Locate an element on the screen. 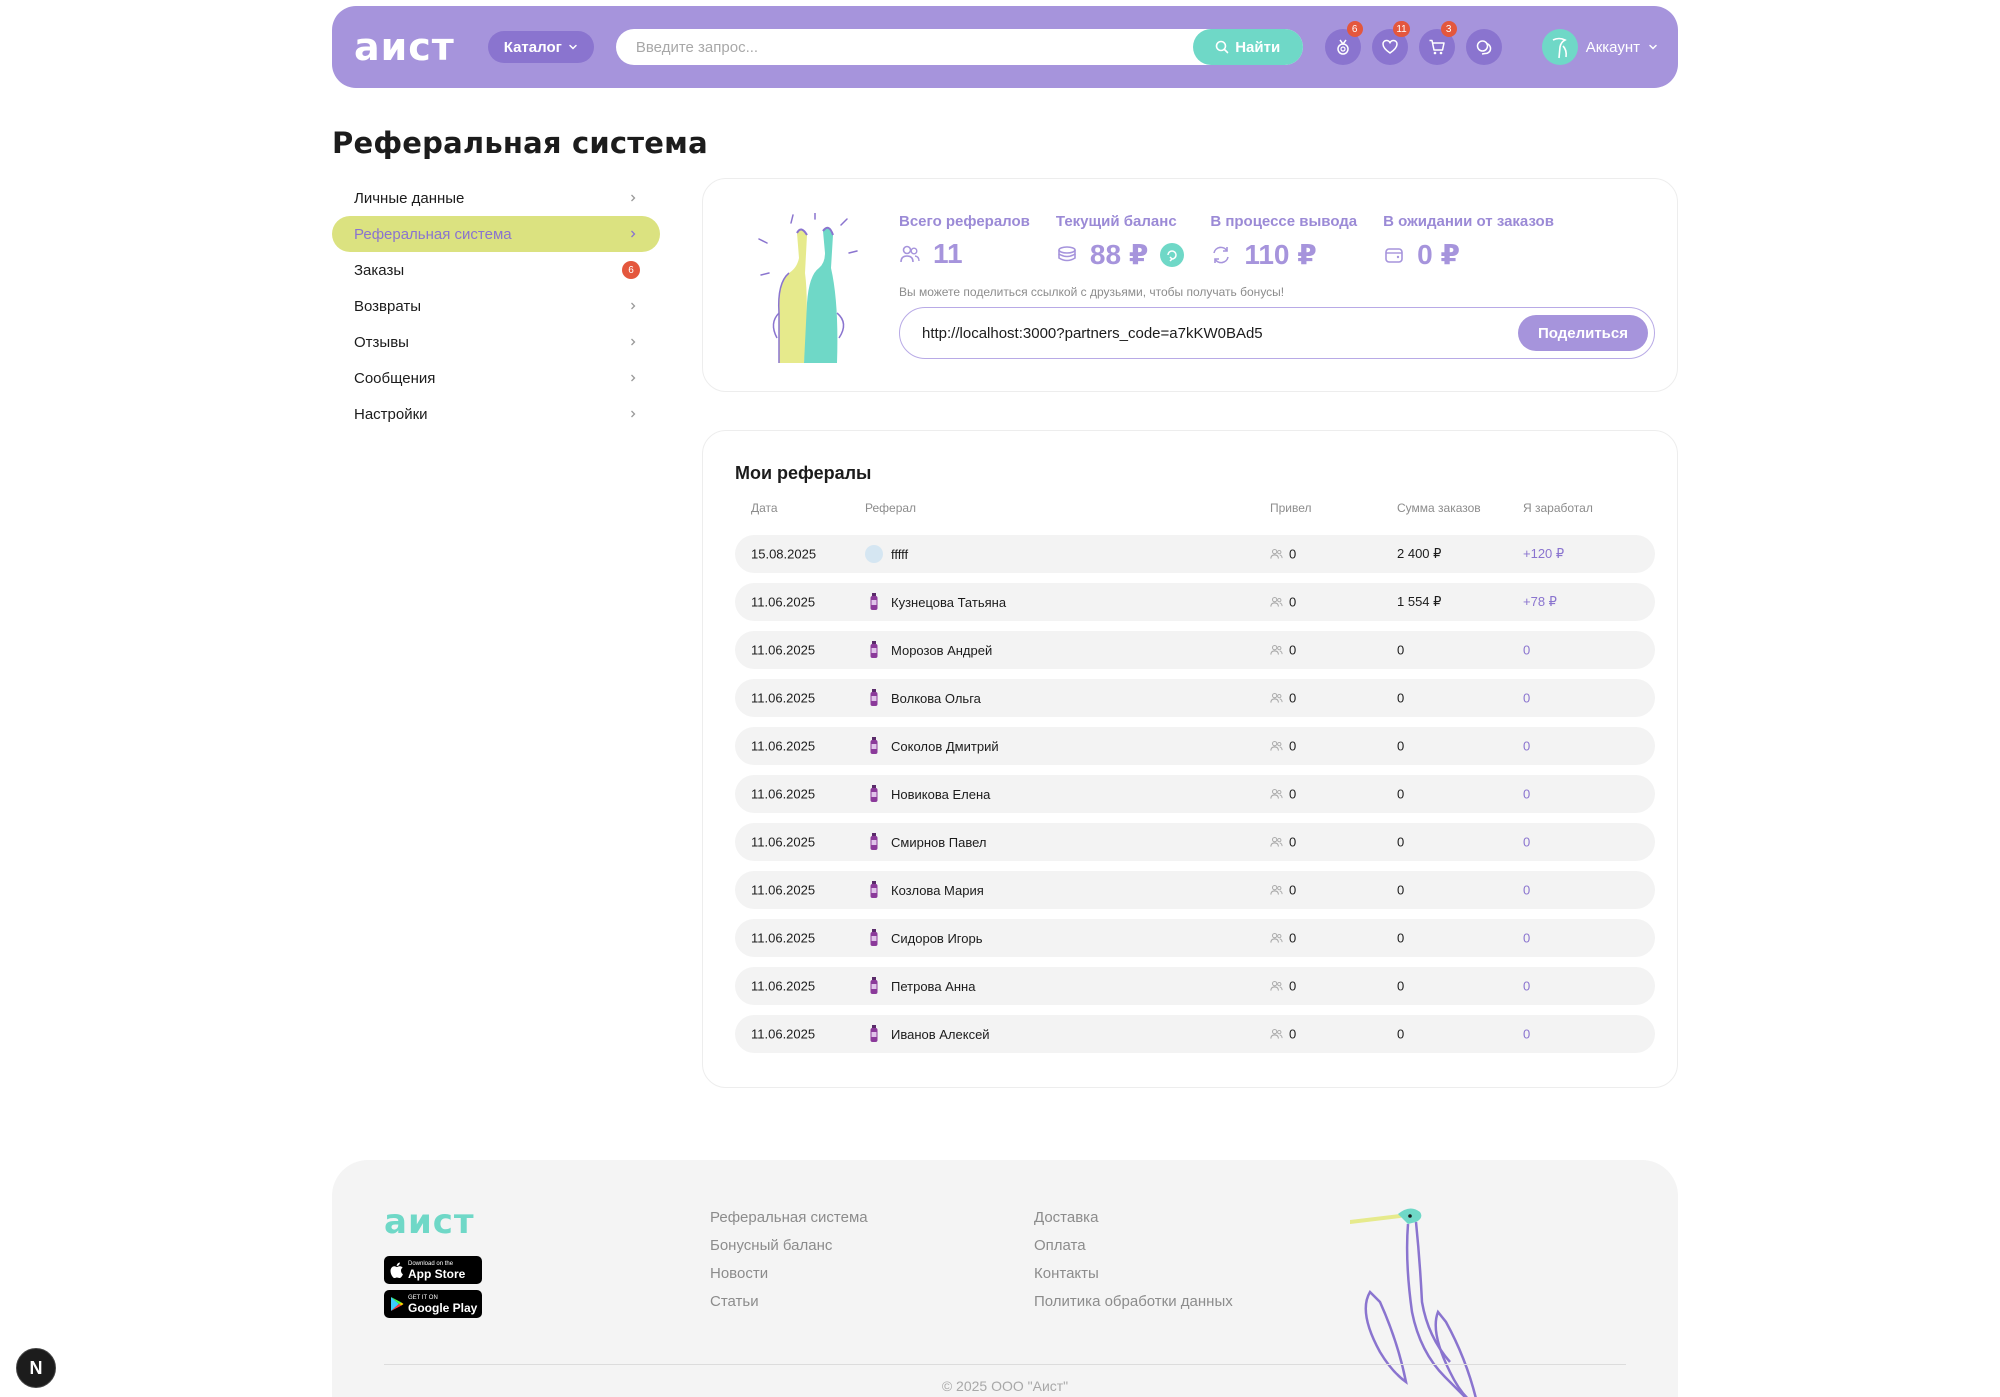 The width and height of the screenshot is (2000, 1397). search-button: Найти is located at coordinates (1247, 47).